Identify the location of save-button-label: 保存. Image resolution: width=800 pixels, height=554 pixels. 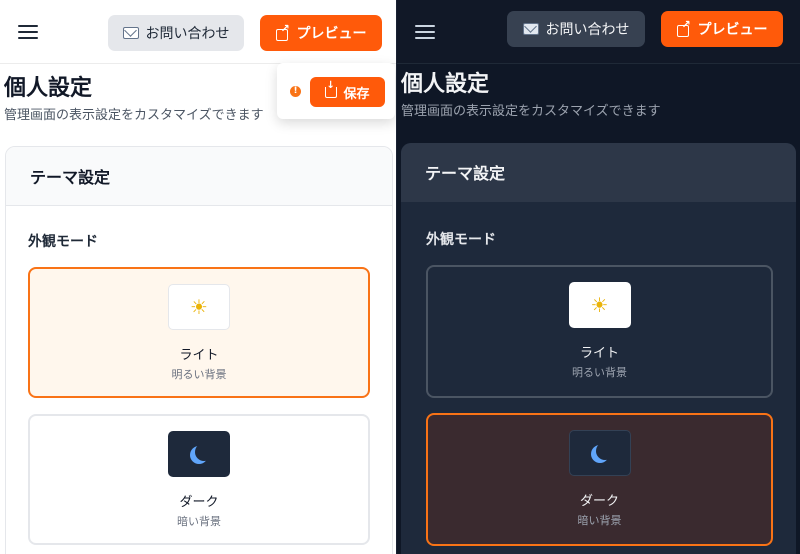
(356, 94).